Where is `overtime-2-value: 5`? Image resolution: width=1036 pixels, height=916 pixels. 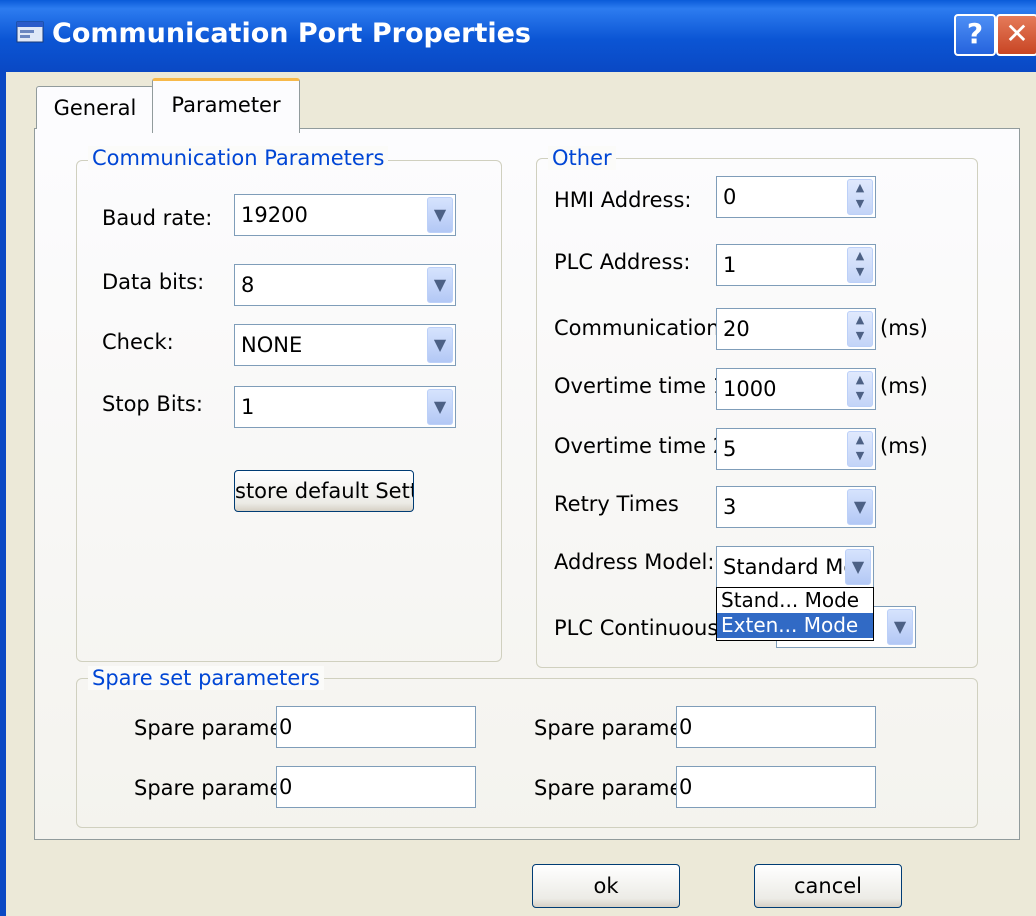
overtime-2-value: 5 is located at coordinates (730, 449).